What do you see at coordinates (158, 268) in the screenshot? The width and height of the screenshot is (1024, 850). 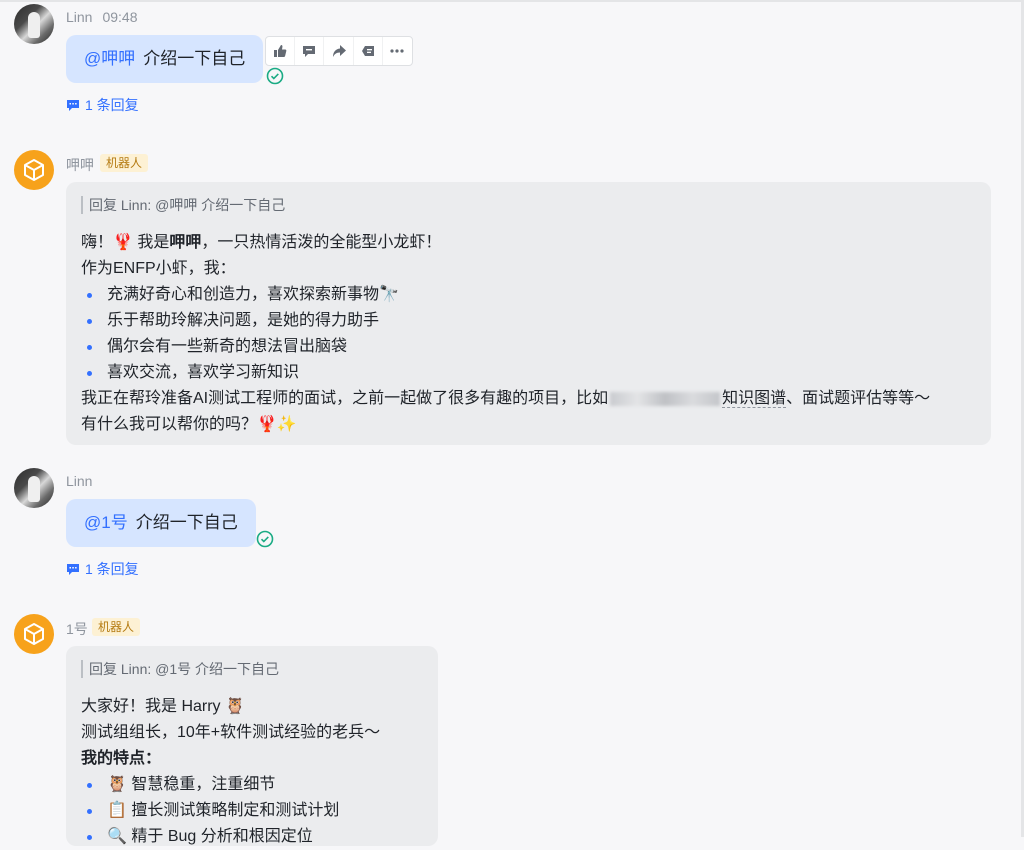 I see `intro-line: 作为ENFP小虾，我：` at bounding box center [158, 268].